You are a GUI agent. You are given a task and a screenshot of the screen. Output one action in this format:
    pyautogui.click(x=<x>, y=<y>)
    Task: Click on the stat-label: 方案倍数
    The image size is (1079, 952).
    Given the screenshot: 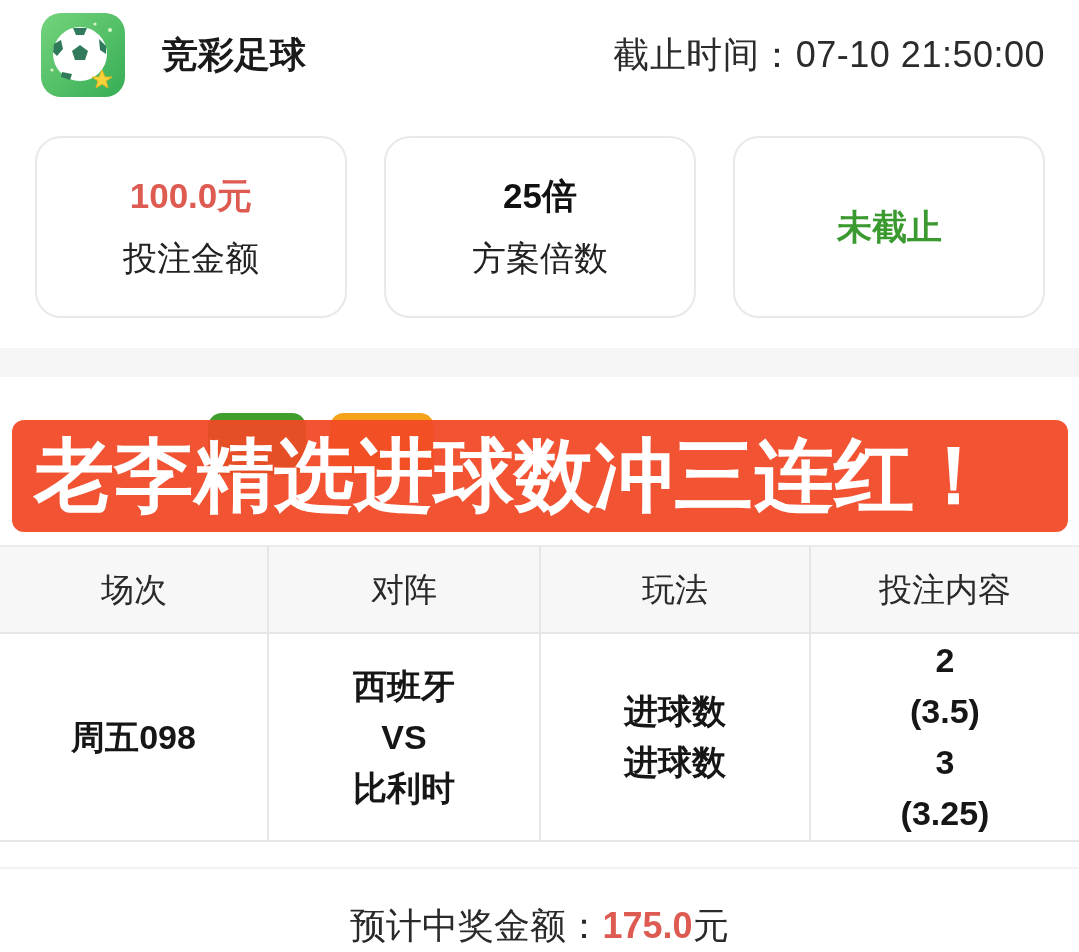 What is the action you would take?
    pyautogui.click(x=540, y=258)
    